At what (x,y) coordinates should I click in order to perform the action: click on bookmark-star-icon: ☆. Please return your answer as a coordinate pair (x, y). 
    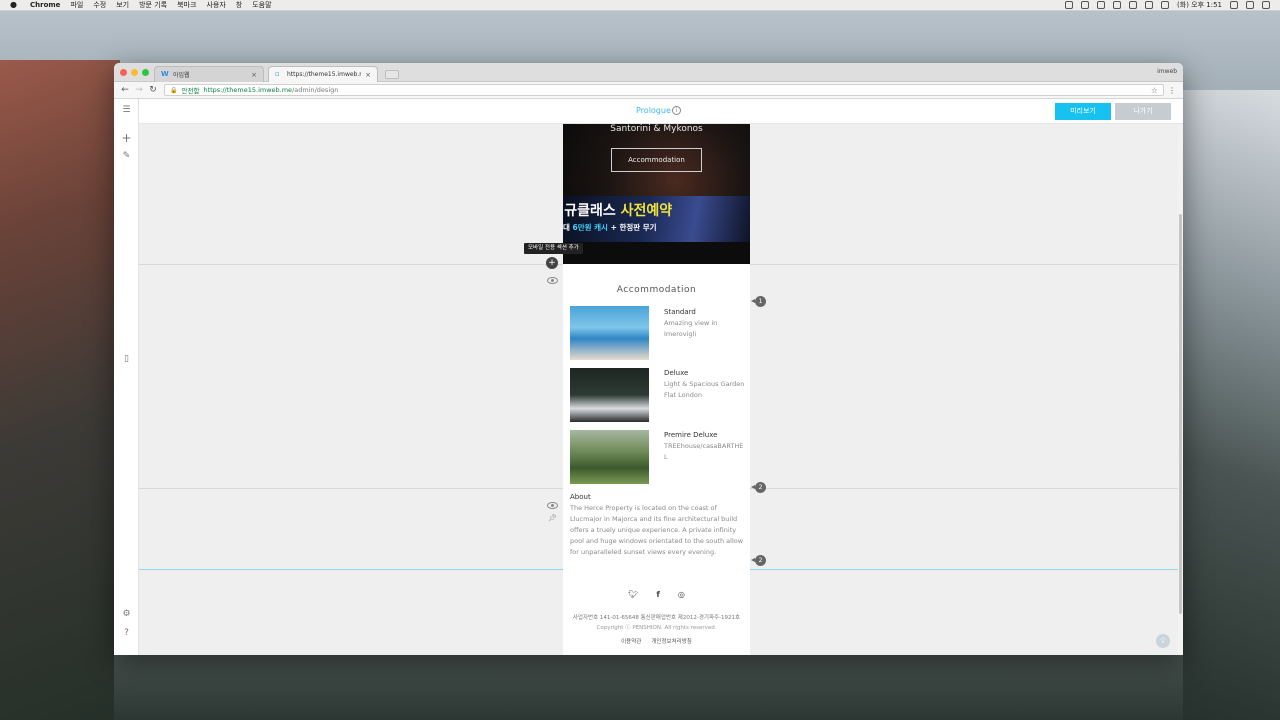
    Looking at the image, I should click on (1154, 90).